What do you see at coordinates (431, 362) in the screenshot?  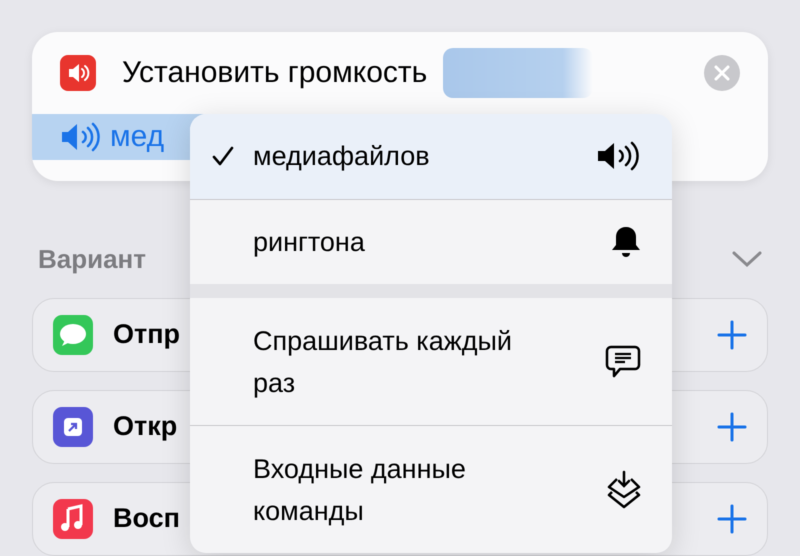 I see `menu-item: Спрашивать каждый раз` at bounding box center [431, 362].